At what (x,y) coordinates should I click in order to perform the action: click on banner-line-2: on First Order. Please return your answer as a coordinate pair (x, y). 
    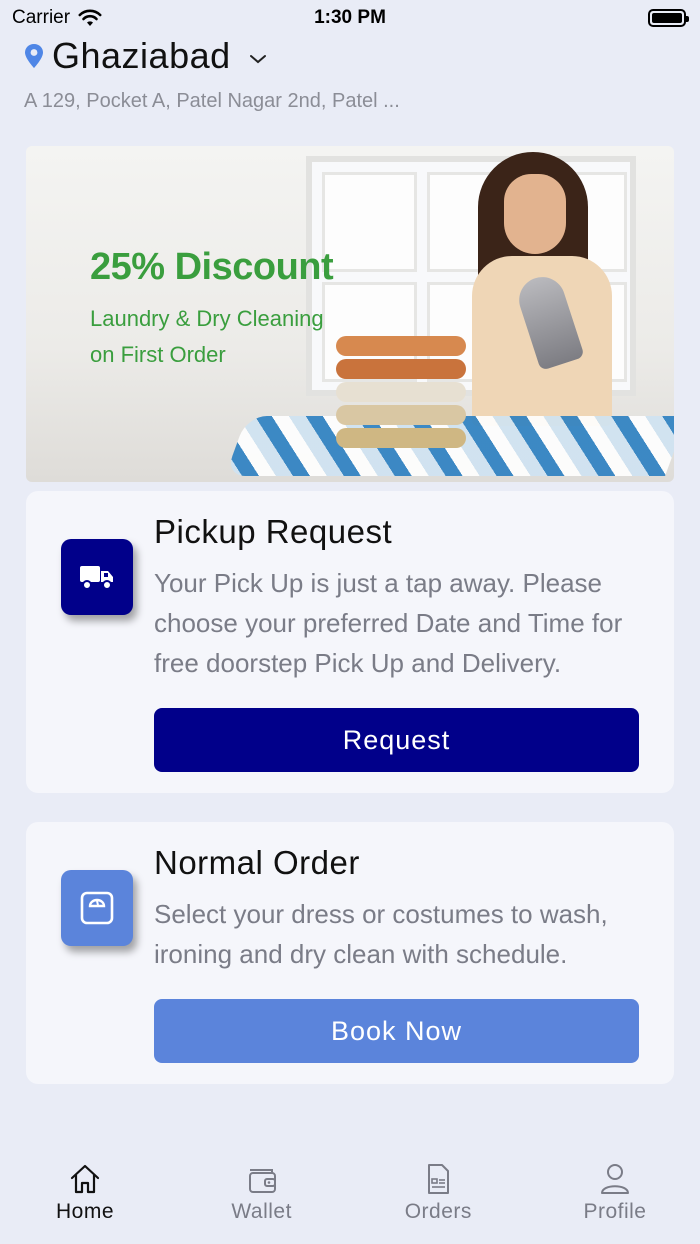
    Looking at the image, I should click on (158, 354).